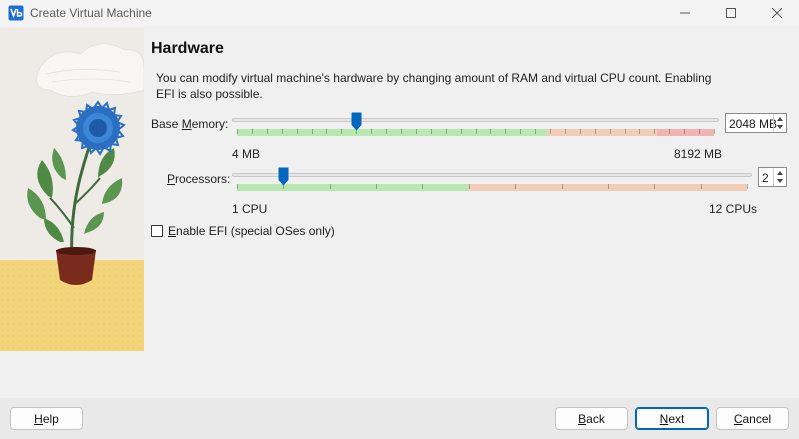 The width and height of the screenshot is (799, 439). I want to click on processors-spinbox: 2, so click(772, 177).